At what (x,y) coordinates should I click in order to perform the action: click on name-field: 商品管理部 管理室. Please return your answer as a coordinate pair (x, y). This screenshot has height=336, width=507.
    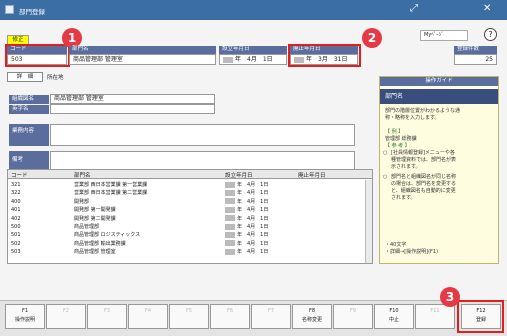
    Looking at the image, I should click on (142, 59).